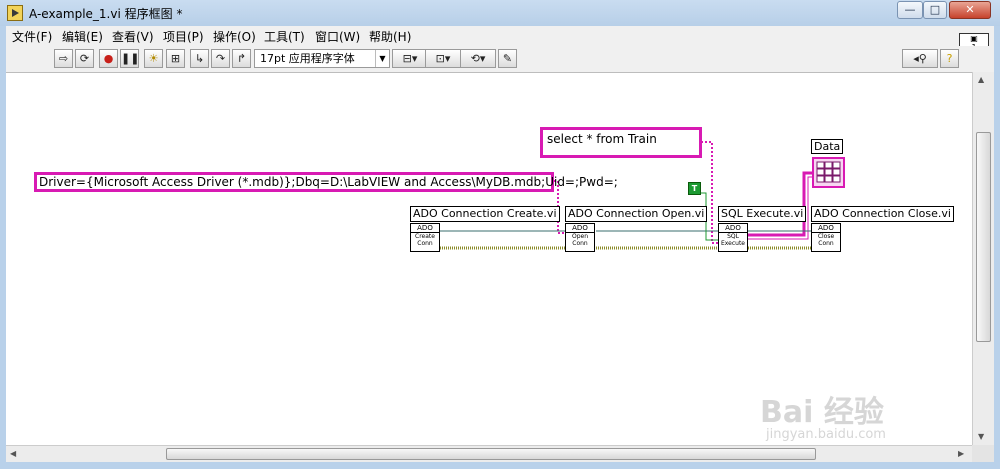 The height and width of the screenshot is (469, 1000). Describe the element at coordinates (32, 36) in the screenshot. I see `menu-file: 文件(F)` at that location.